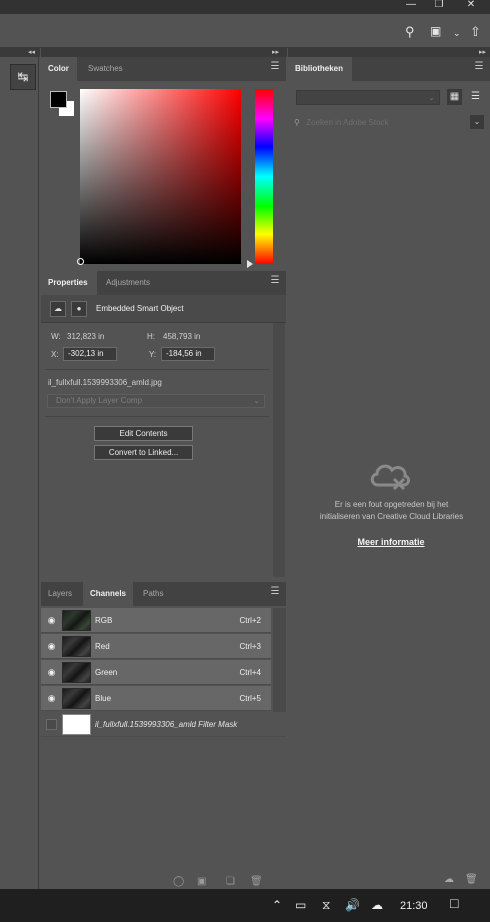 Image resolution: width=490 pixels, height=922 pixels. What do you see at coordinates (90, 354) in the screenshot?
I see `x-position-input: -302,13 in` at bounding box center [90, 354].